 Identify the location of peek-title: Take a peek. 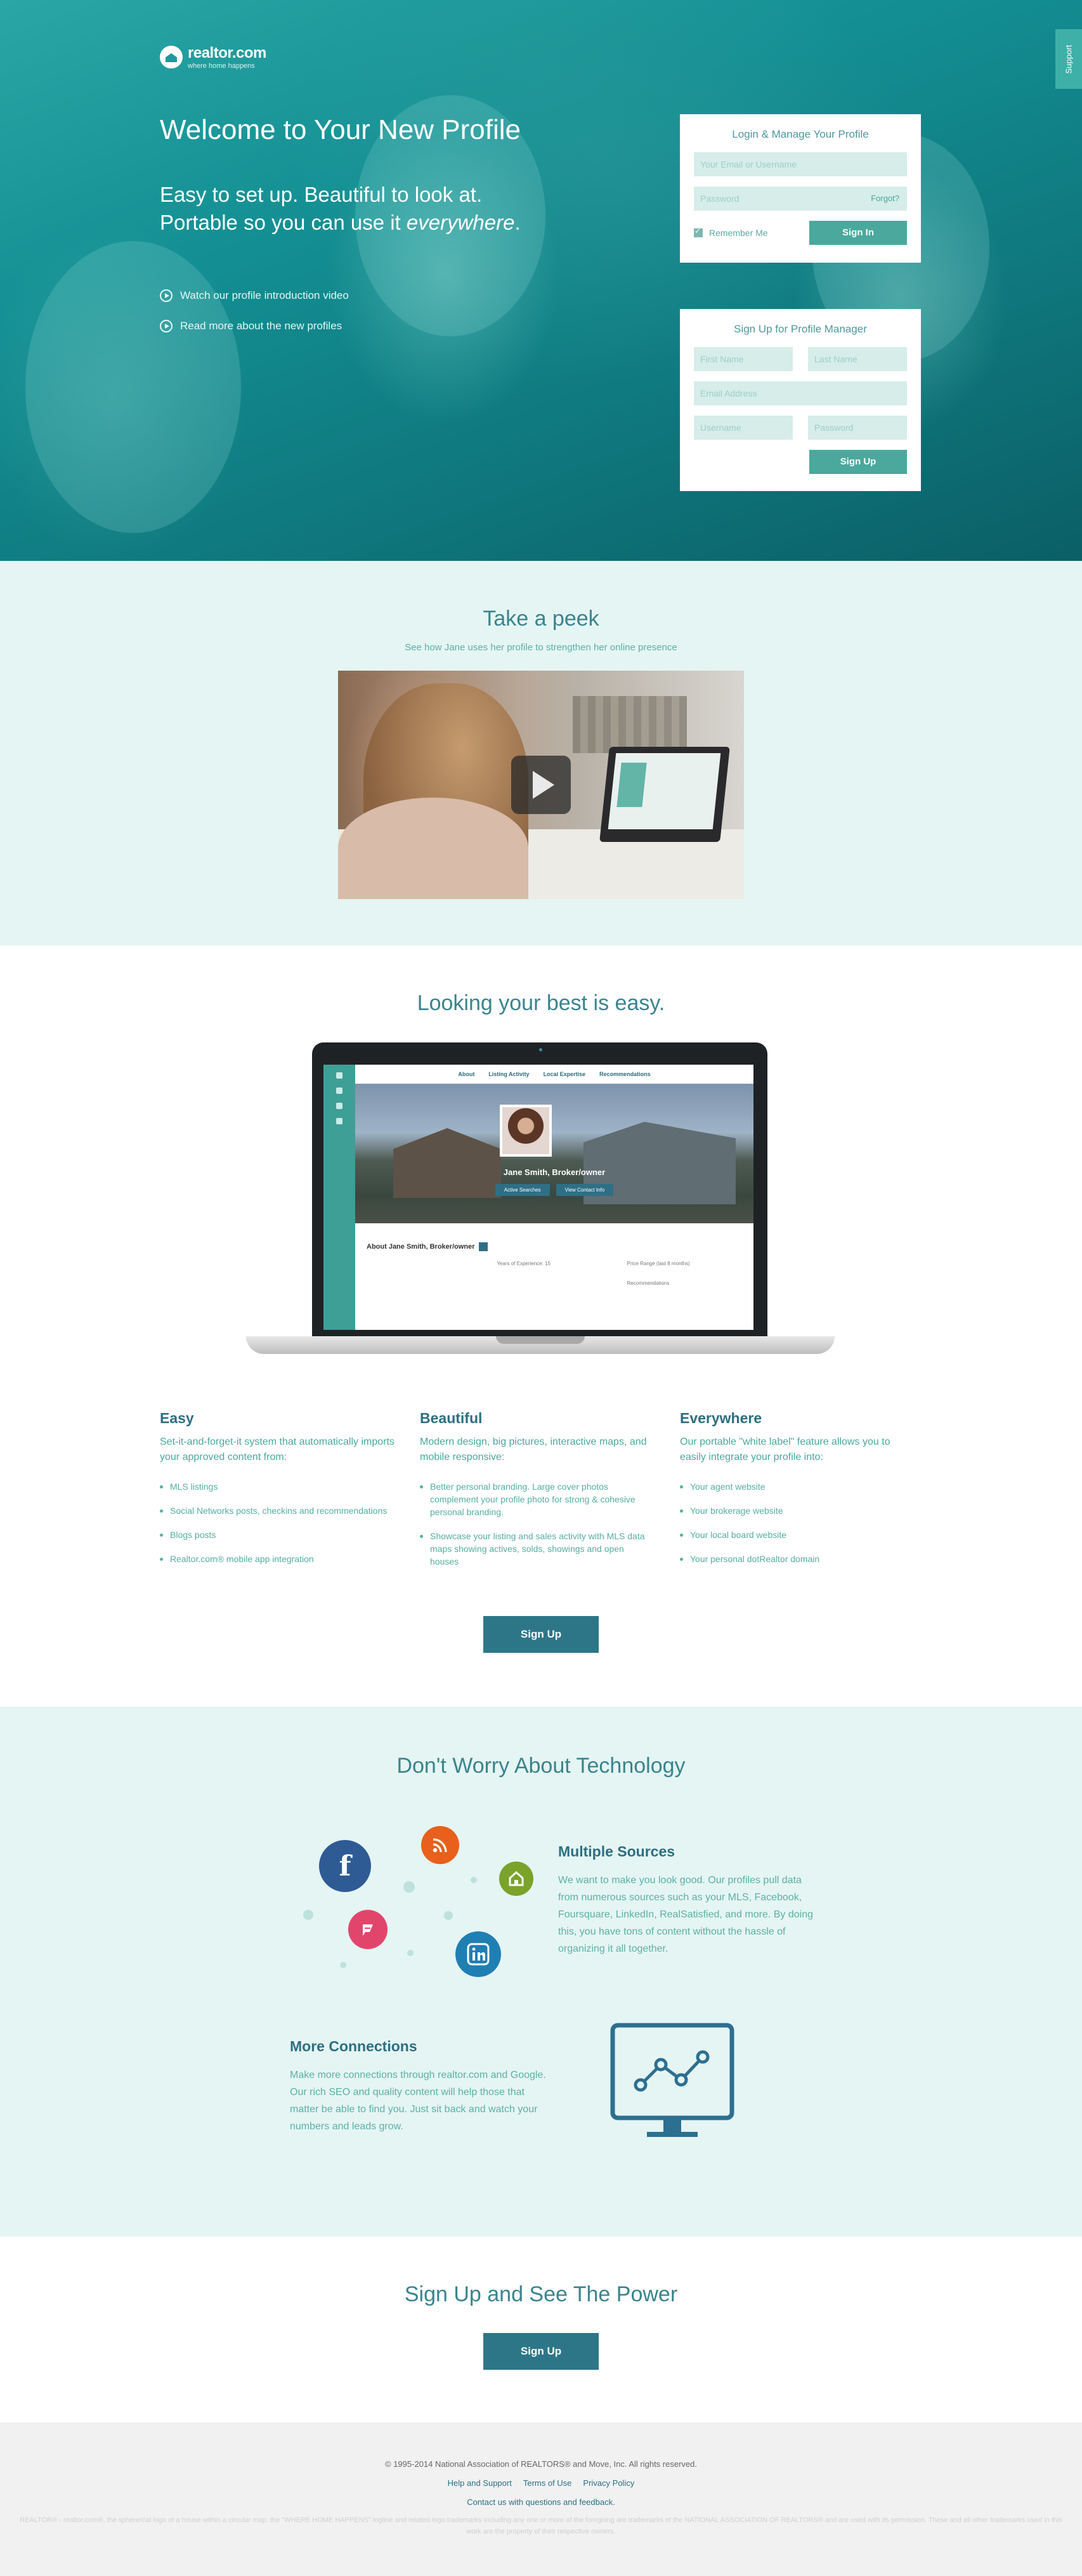
(541, 619).